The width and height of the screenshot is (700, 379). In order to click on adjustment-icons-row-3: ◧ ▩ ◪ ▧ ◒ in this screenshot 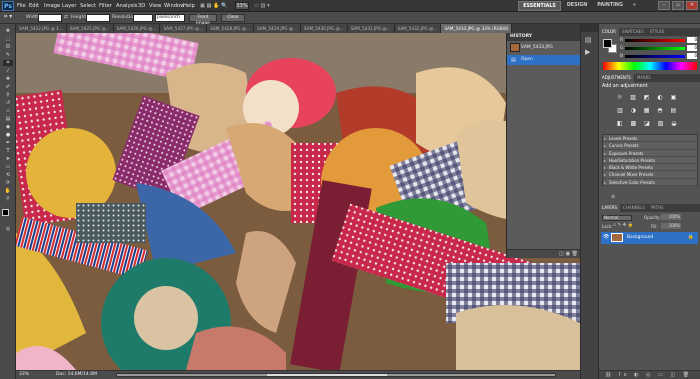, I will do `click(648, 123)`.